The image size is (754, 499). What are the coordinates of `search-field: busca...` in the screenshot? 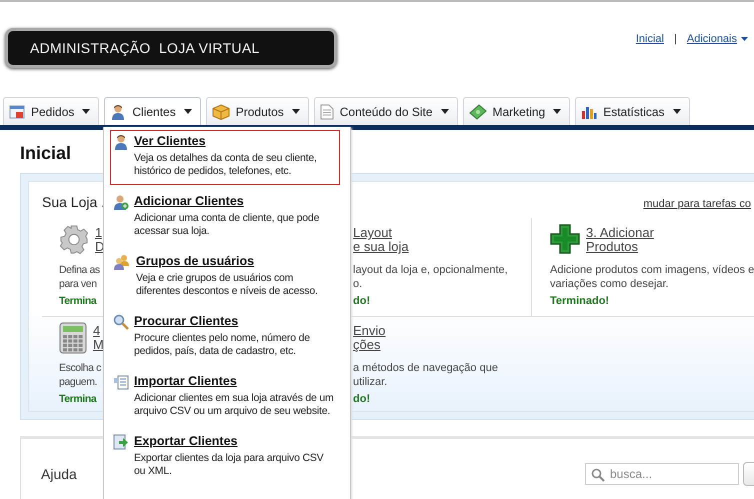 It's located at (662, 474).